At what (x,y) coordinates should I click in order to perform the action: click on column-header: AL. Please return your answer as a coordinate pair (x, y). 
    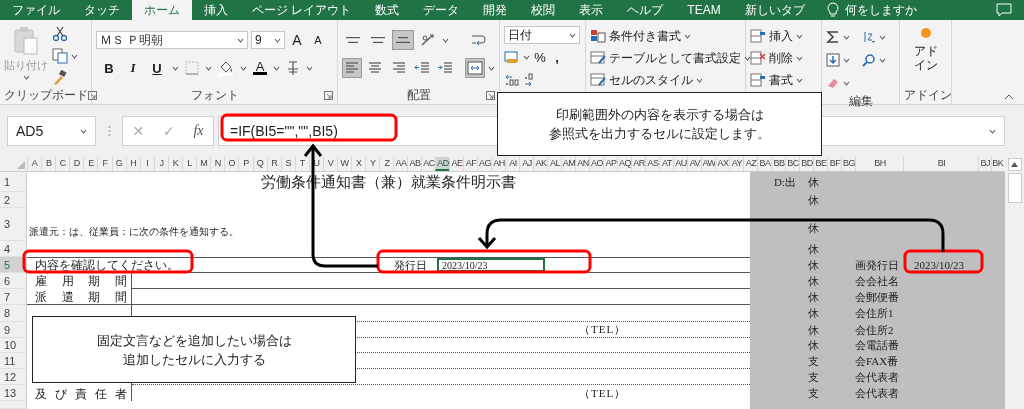
    Looking at the image, I should click on (554, 164).